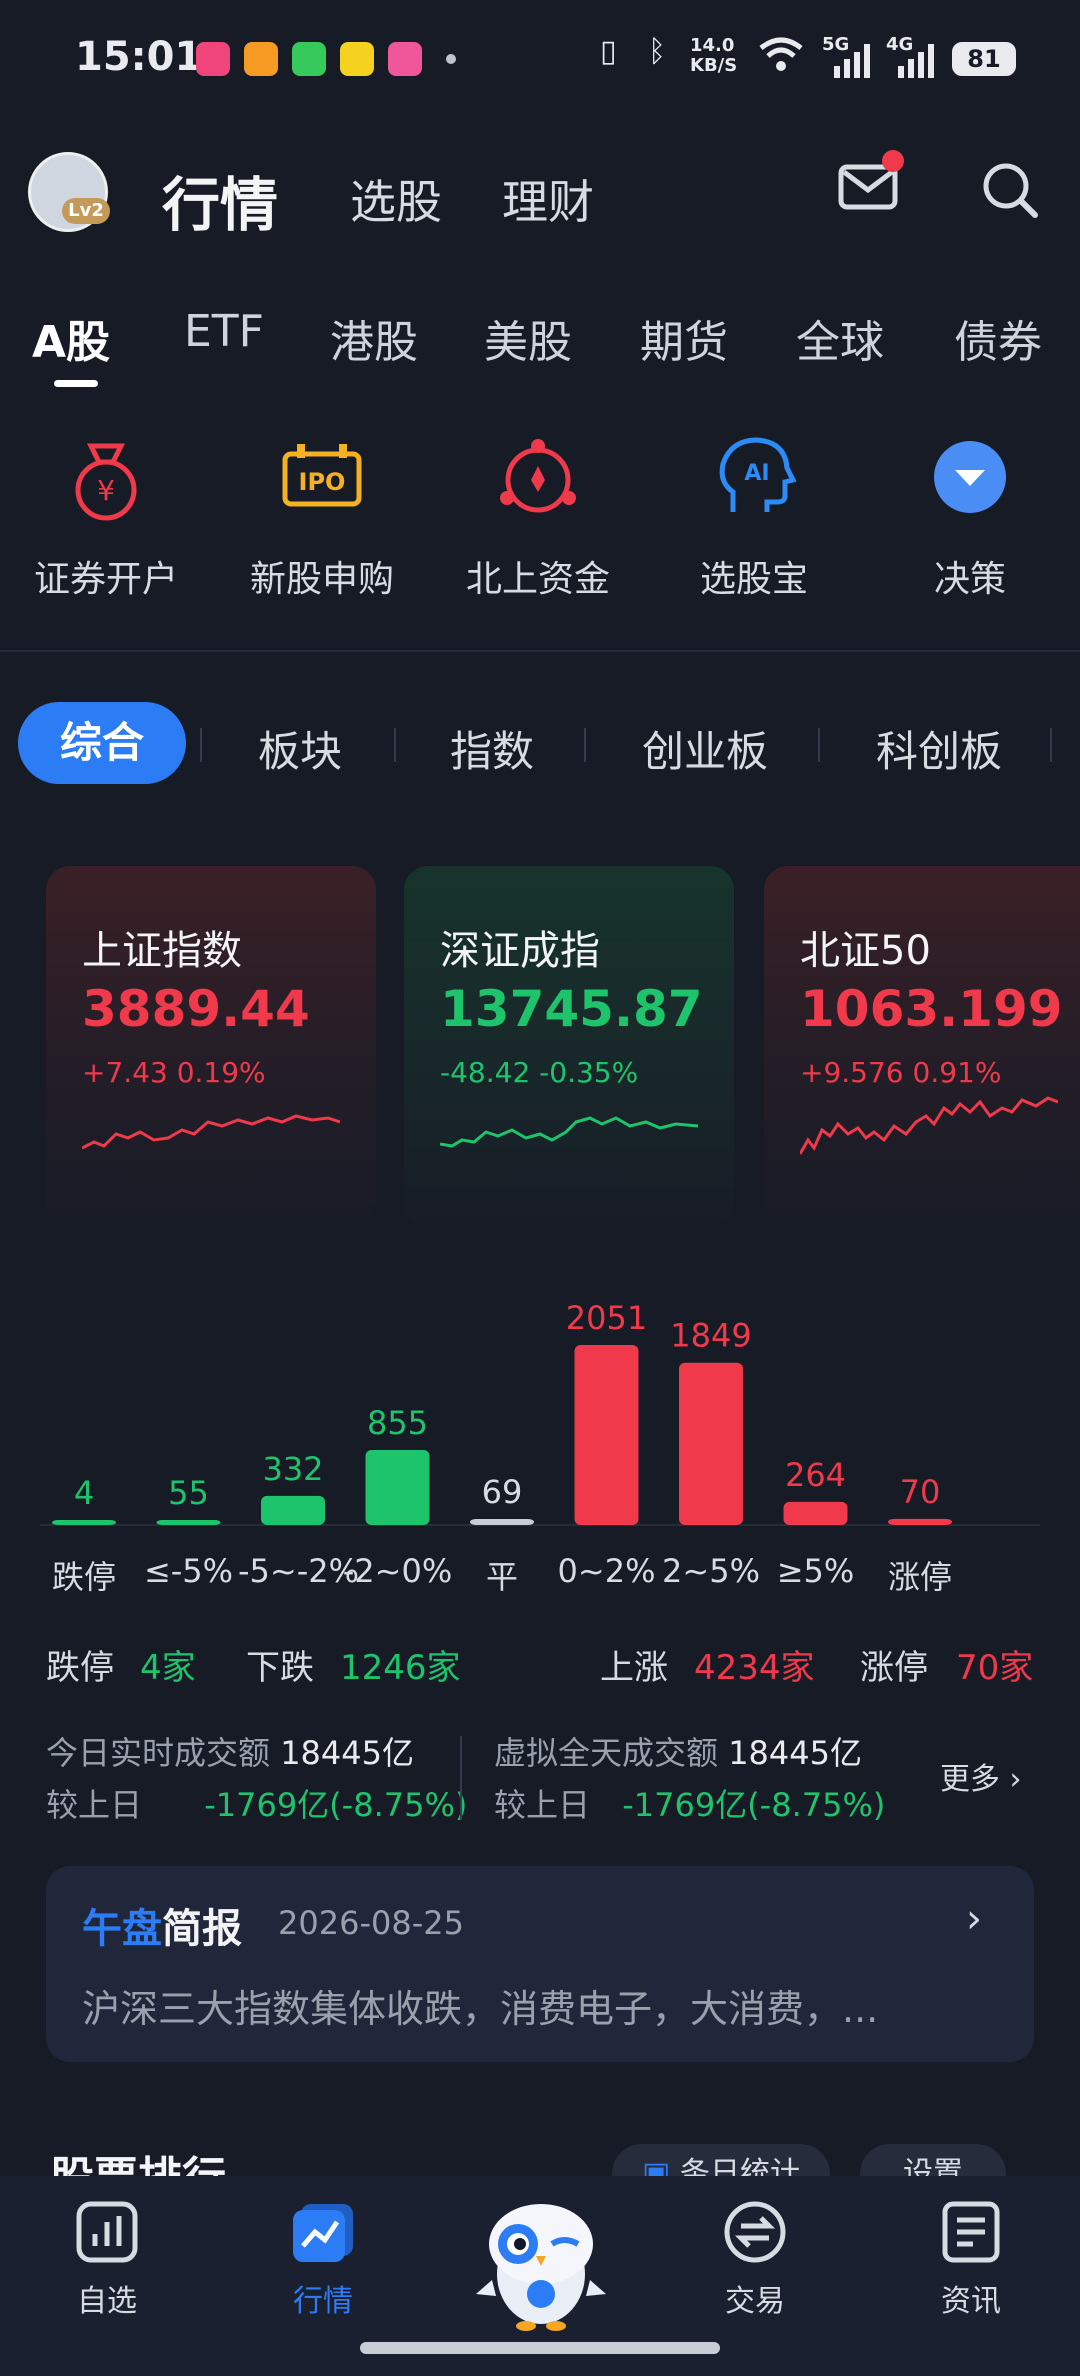 Image resolution: width=1080 pixels, height=2376 pixels. I want to click on bottom-nav-news: 资讯, so click(971, 2260).